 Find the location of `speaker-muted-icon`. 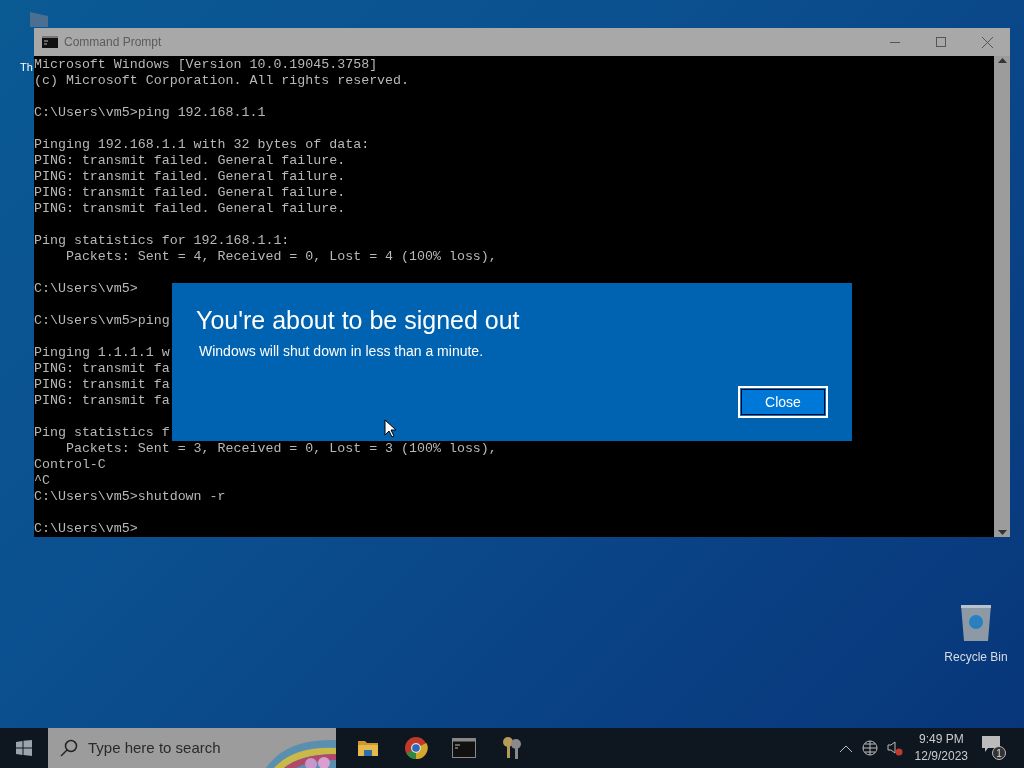

speaker-muted-icon is located at coordinates (894, 748).